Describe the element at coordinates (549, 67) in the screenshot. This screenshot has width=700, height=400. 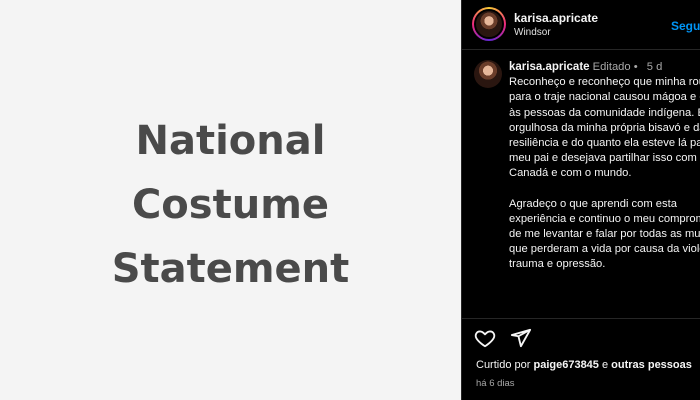
I see `caption-username: karisa.apricate` at that location.